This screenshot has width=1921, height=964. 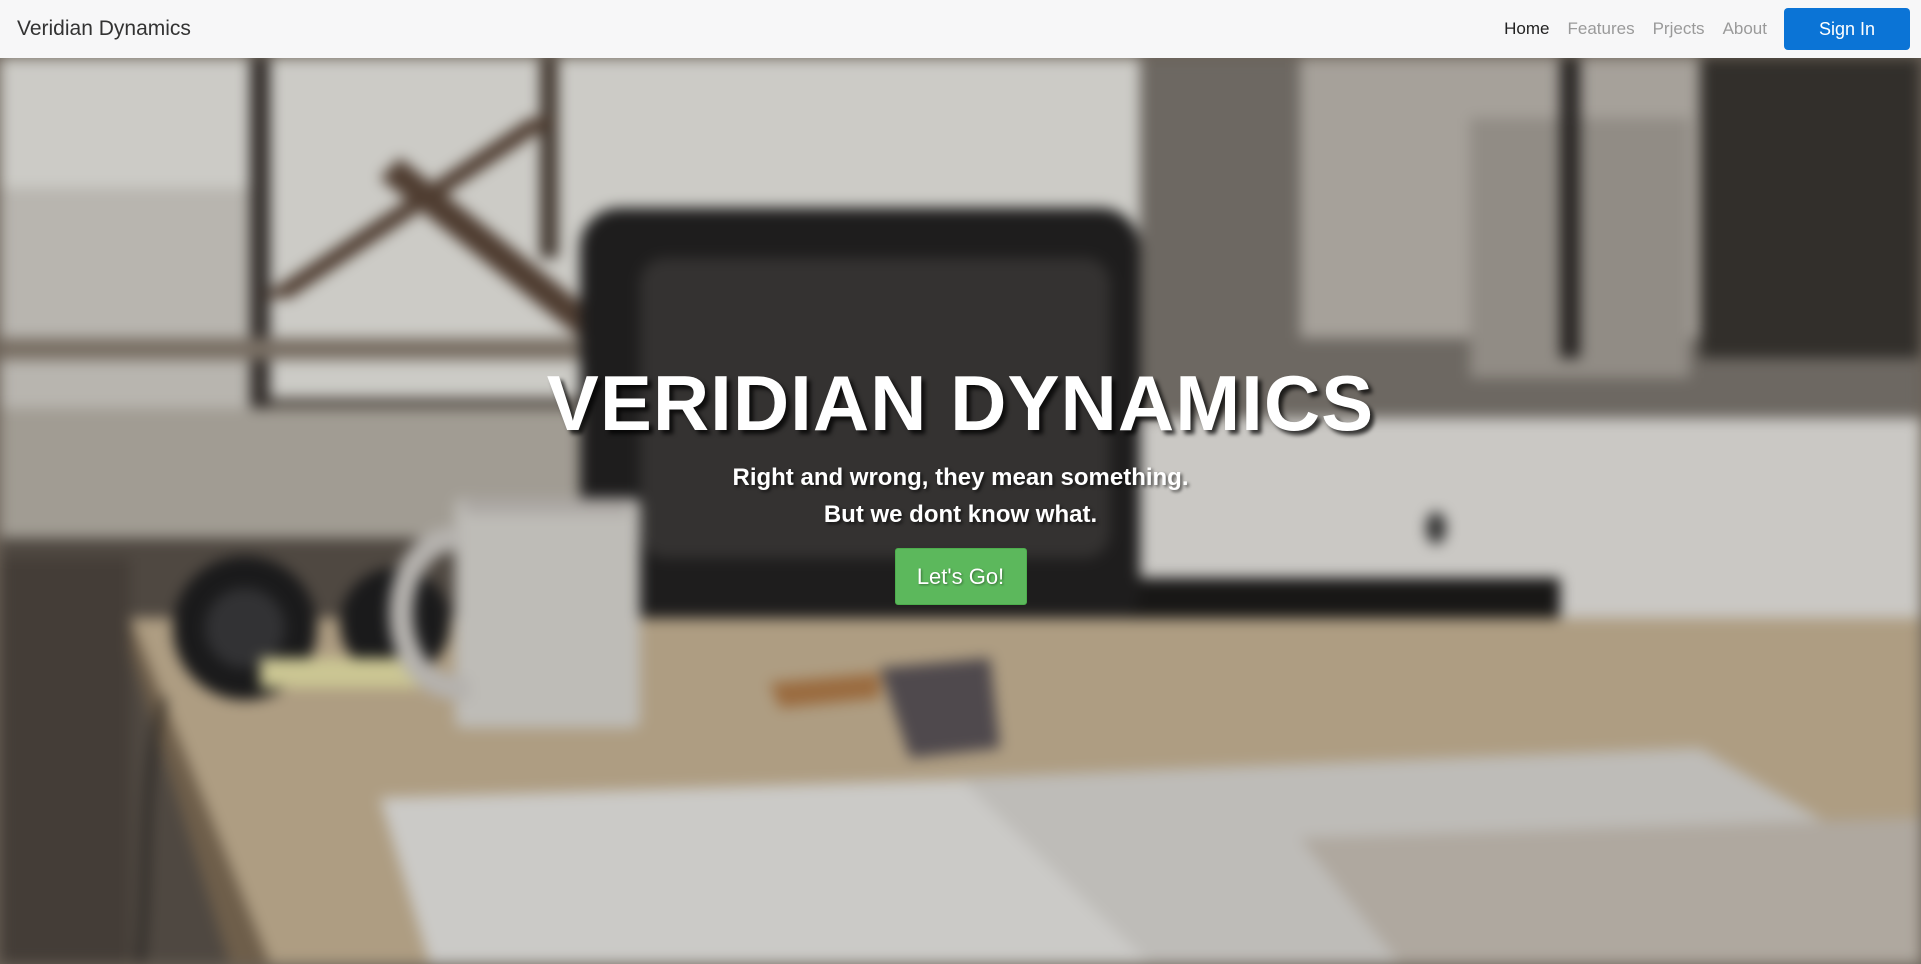 What do you see at coordinates (1601, 29) in the screenshot?
I see `nav-link-features: Features` at bounding box center [1601, 29].